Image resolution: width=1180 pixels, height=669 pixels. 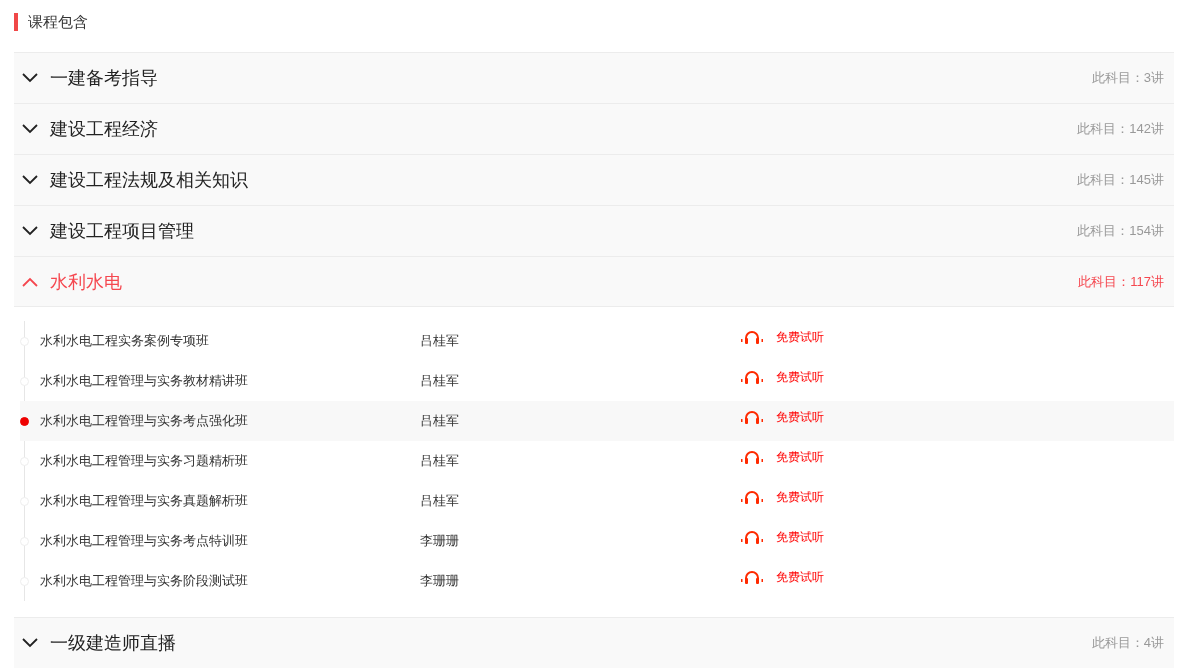 What do you see at coordinates (104, 78) in the screenshot?
I see `section-title: 一建备考指导` at bounding box center [104, 78].